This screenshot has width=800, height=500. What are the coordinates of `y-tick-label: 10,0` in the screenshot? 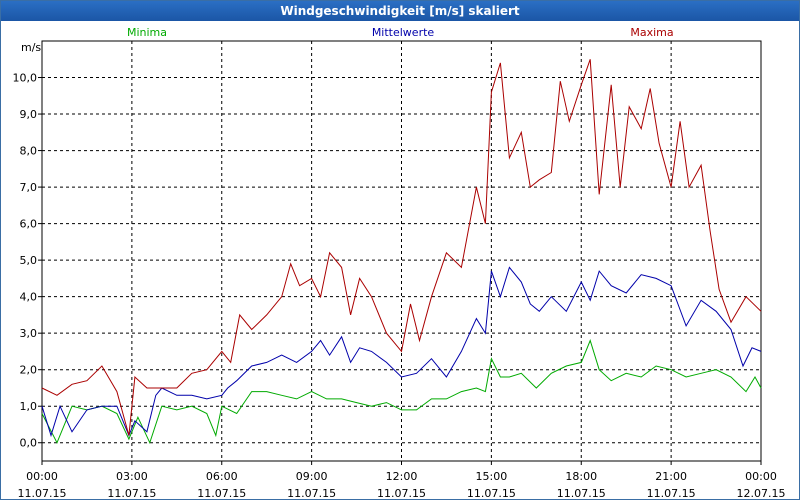 It's located at (25, 78).